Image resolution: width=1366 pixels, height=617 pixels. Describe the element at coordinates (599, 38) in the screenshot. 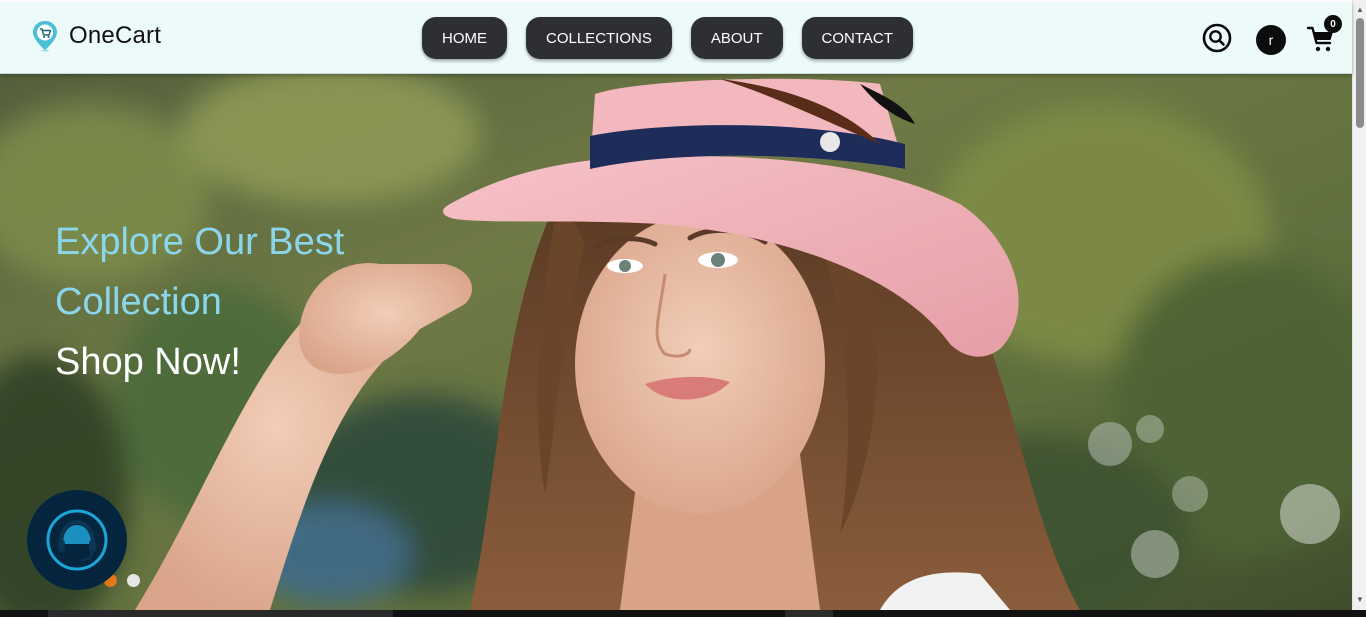

I see `nav-collections-button: COLLECTIONS` at that location.